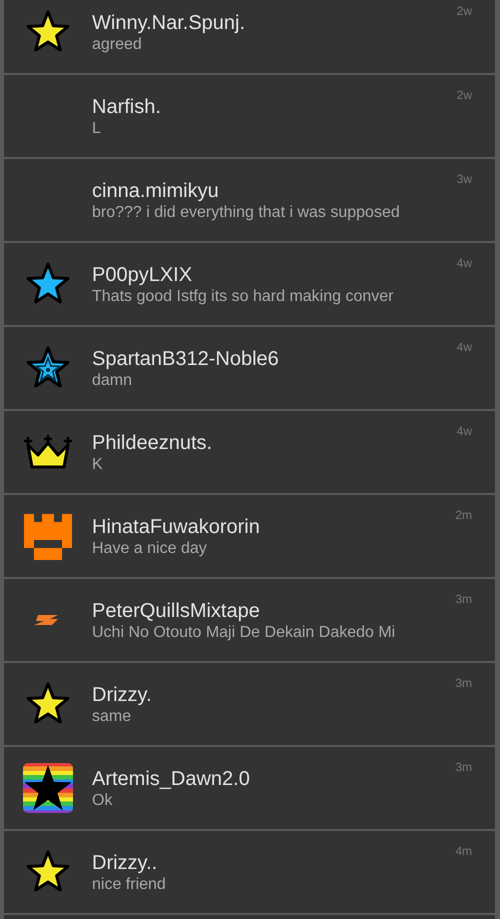  I want to click on message-preview: Uchi No Otouto Maji De Dekain Dakedo Mi, so click(244, 632).